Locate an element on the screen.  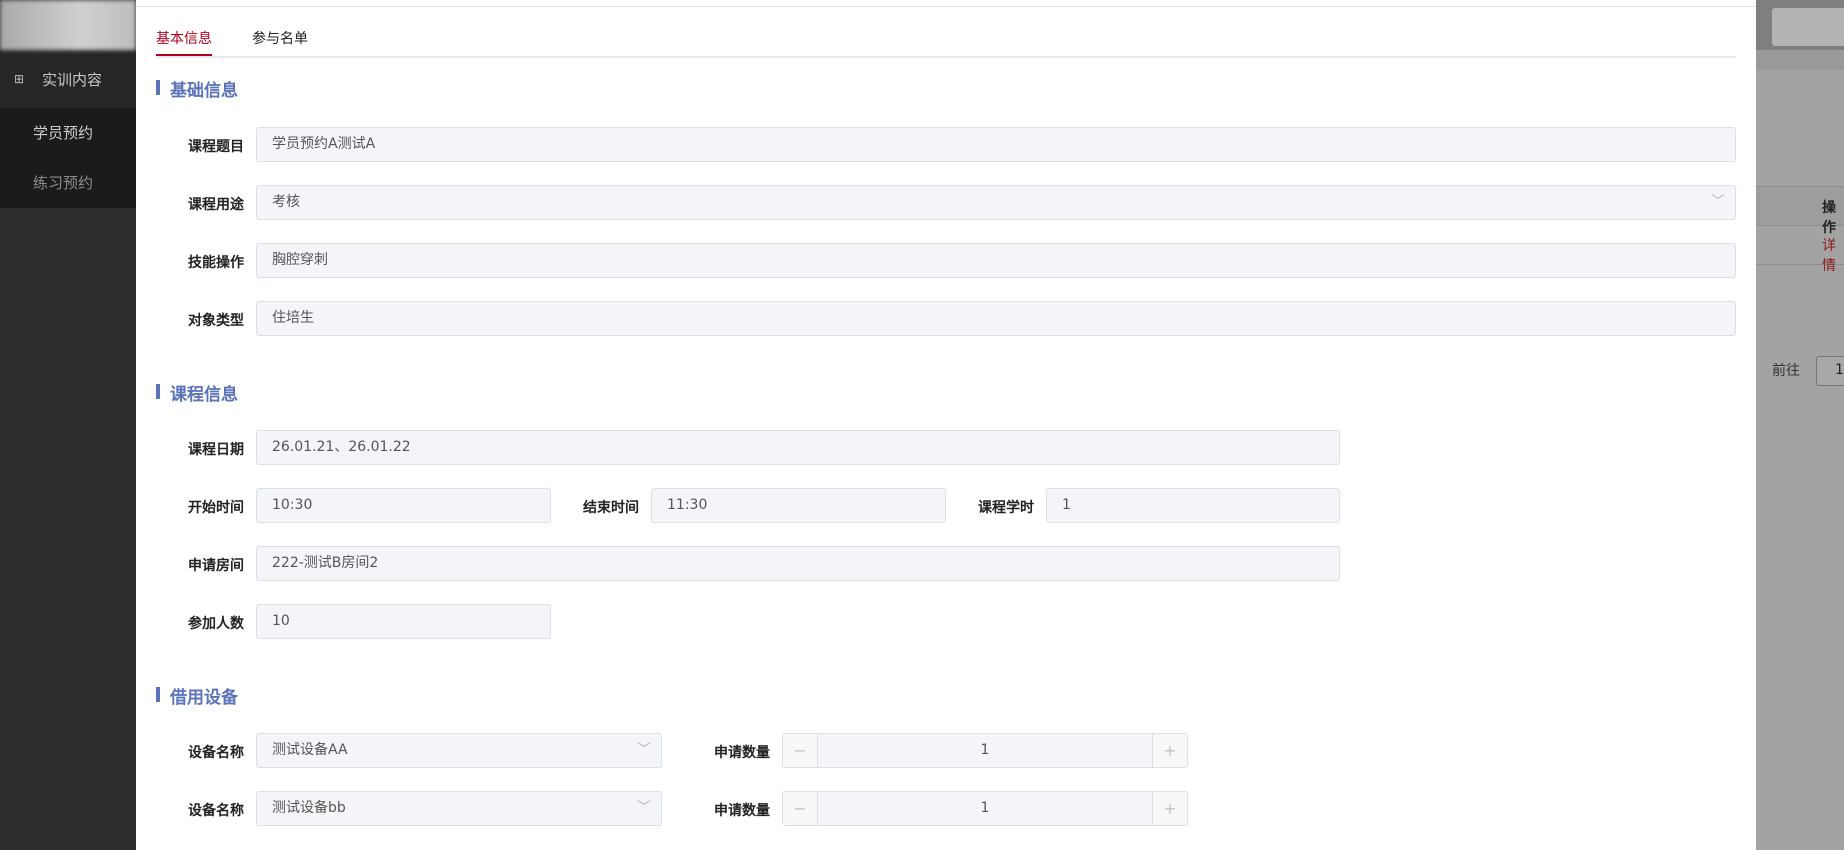
target-type-field: 住培生 is located at coordinates (996, 318).